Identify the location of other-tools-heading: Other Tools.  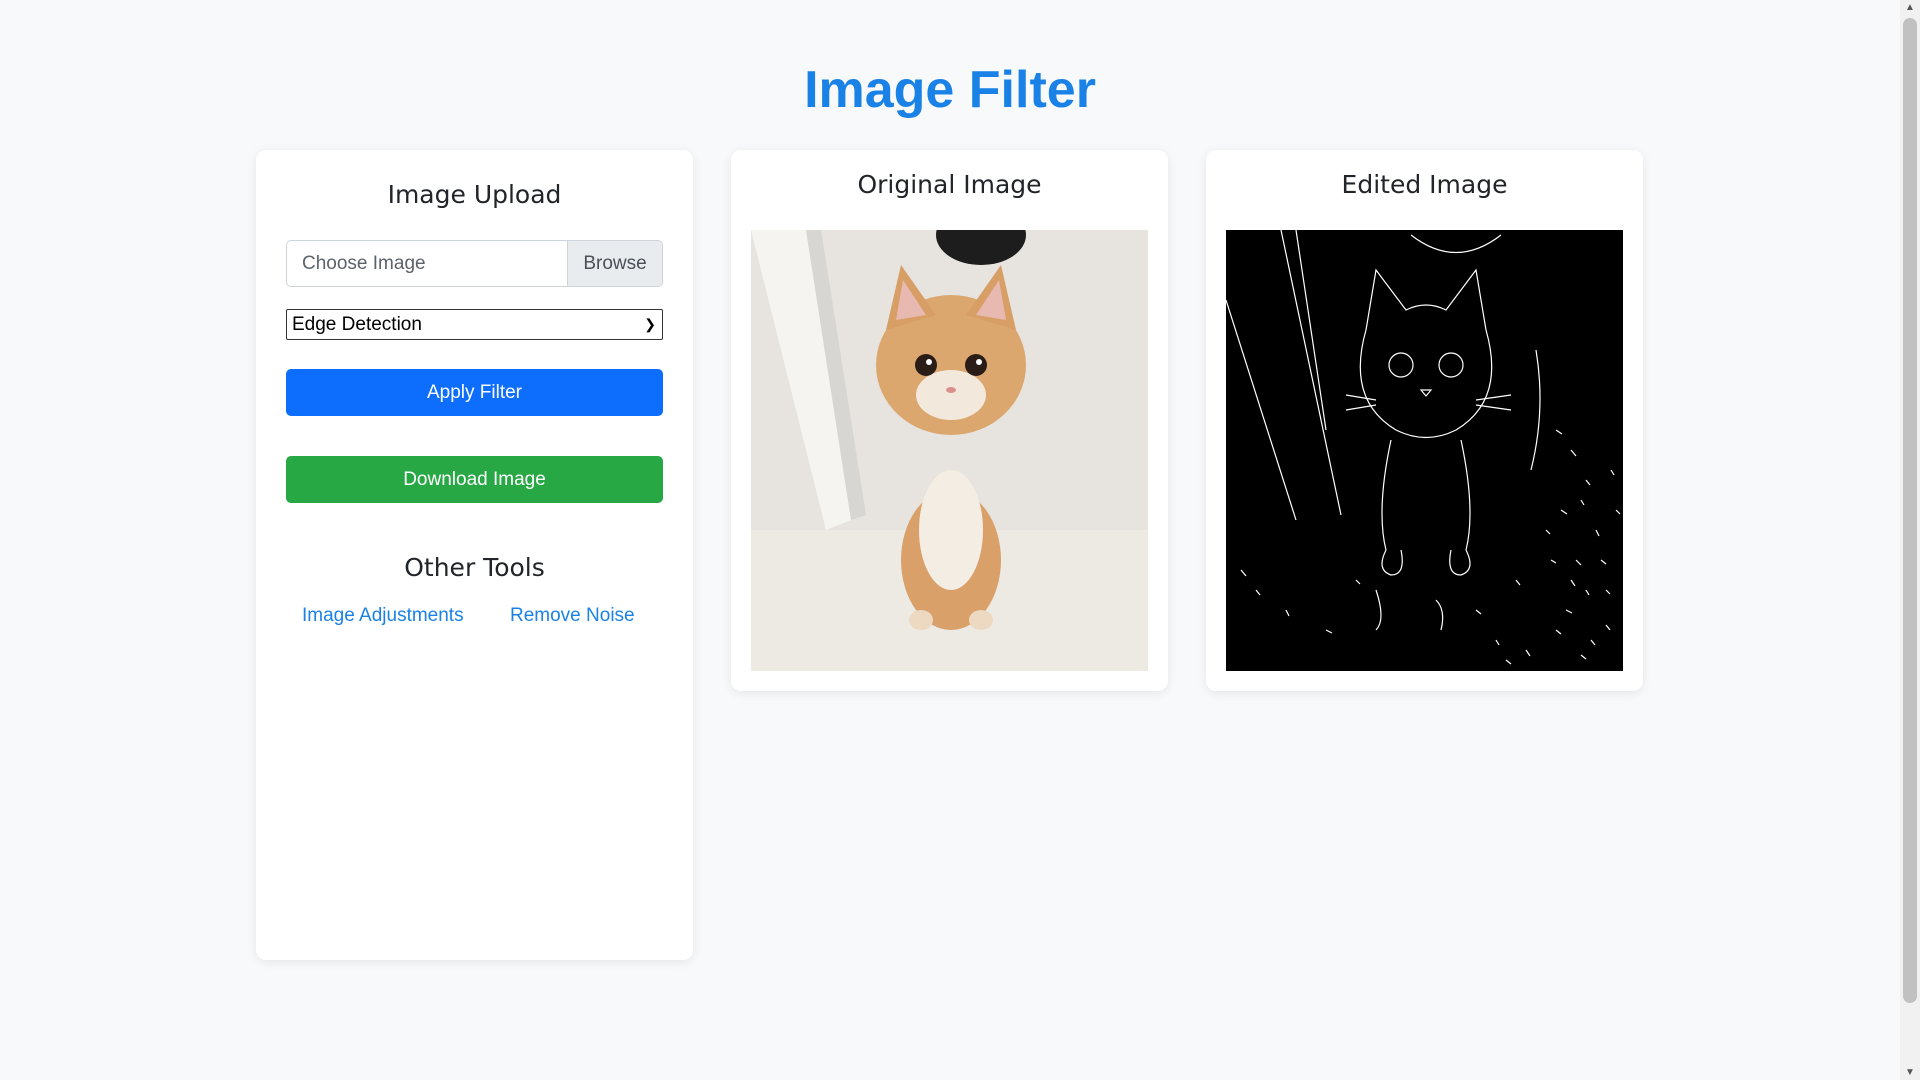
(474, 567).